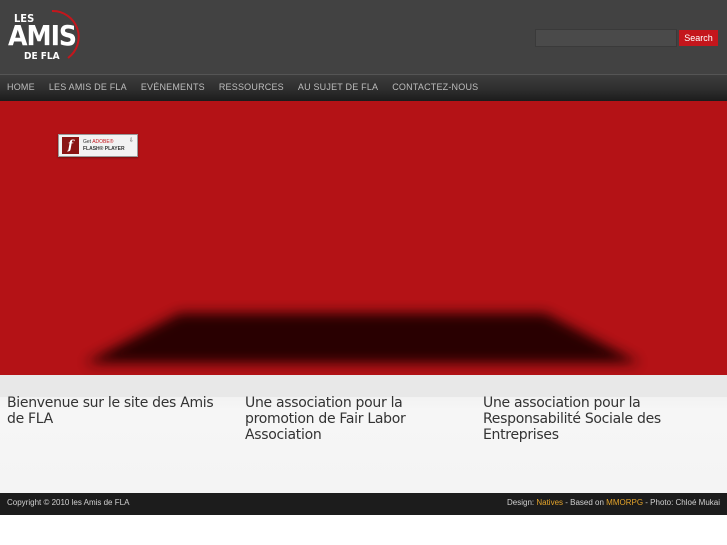  I want to click on footer-mmorpg-link: MMORPG, so click(624, 502).